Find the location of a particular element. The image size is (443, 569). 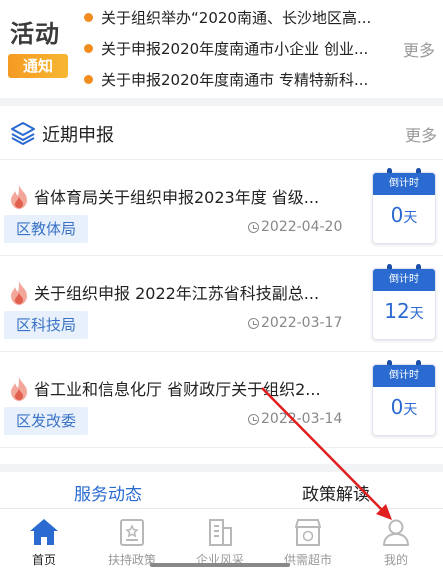

declaration-date: 2022-03-17 is located at coordinates (295, 323).